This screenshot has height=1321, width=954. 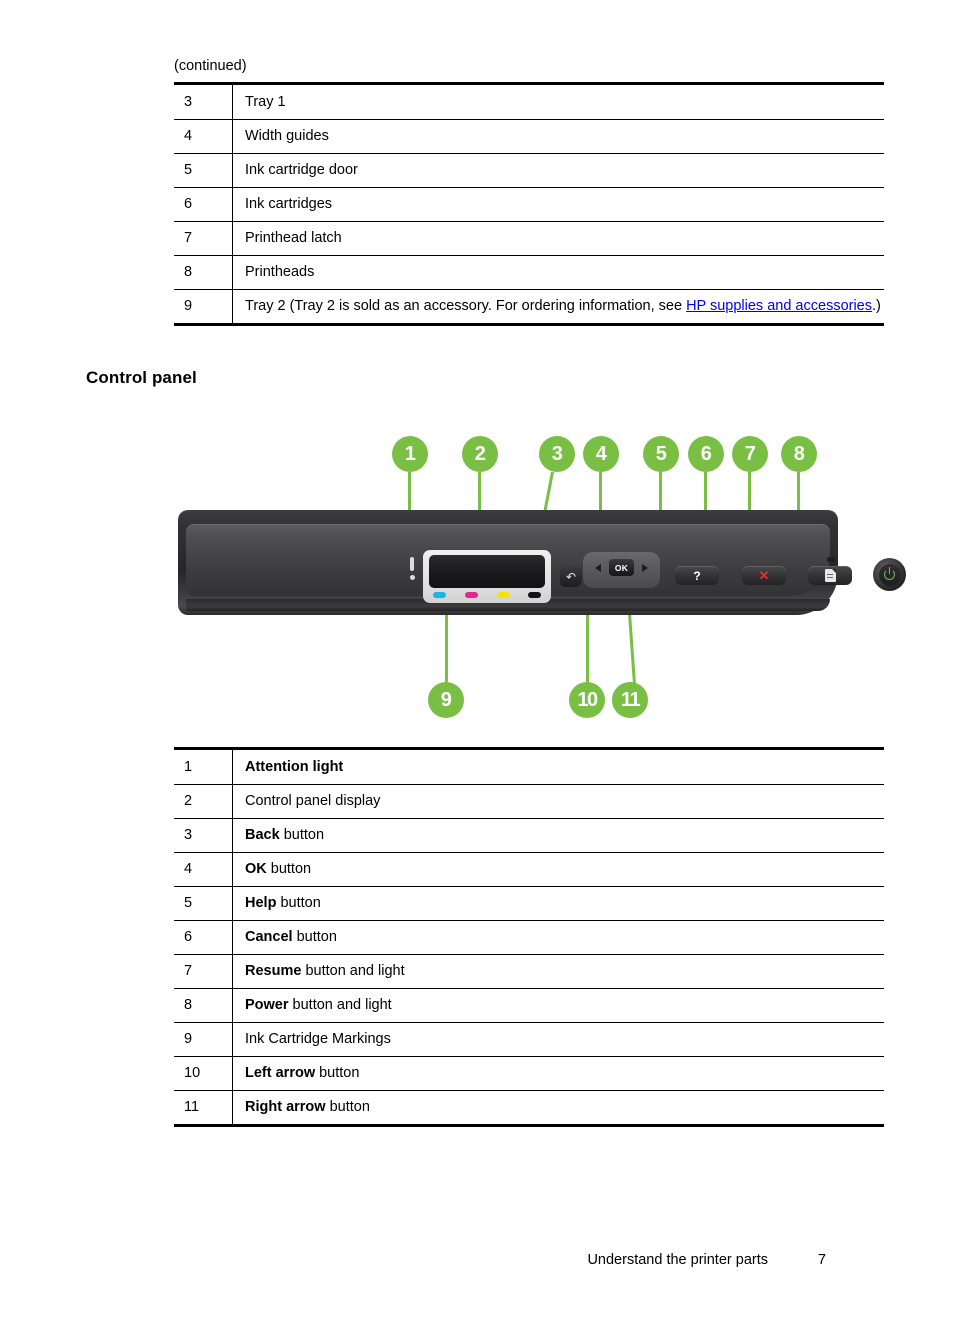 I want to click on row-description: OK button, so click(x=558, y=869).